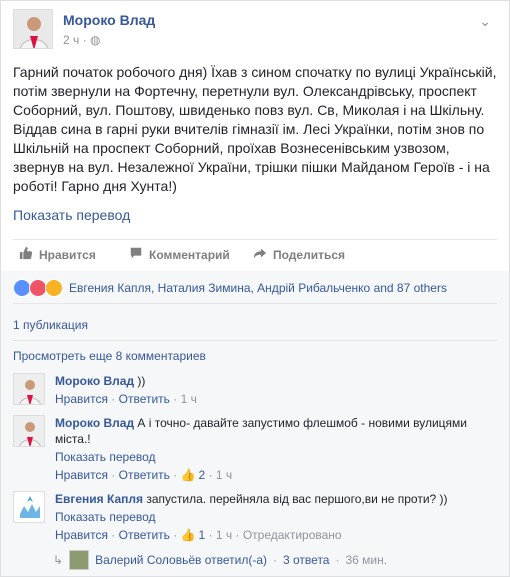 The height and width of the screenshot is (577, 510). Describe the element at coordinates (202, 475) in the screenshot. I see `like-count-value: 2` at that location.